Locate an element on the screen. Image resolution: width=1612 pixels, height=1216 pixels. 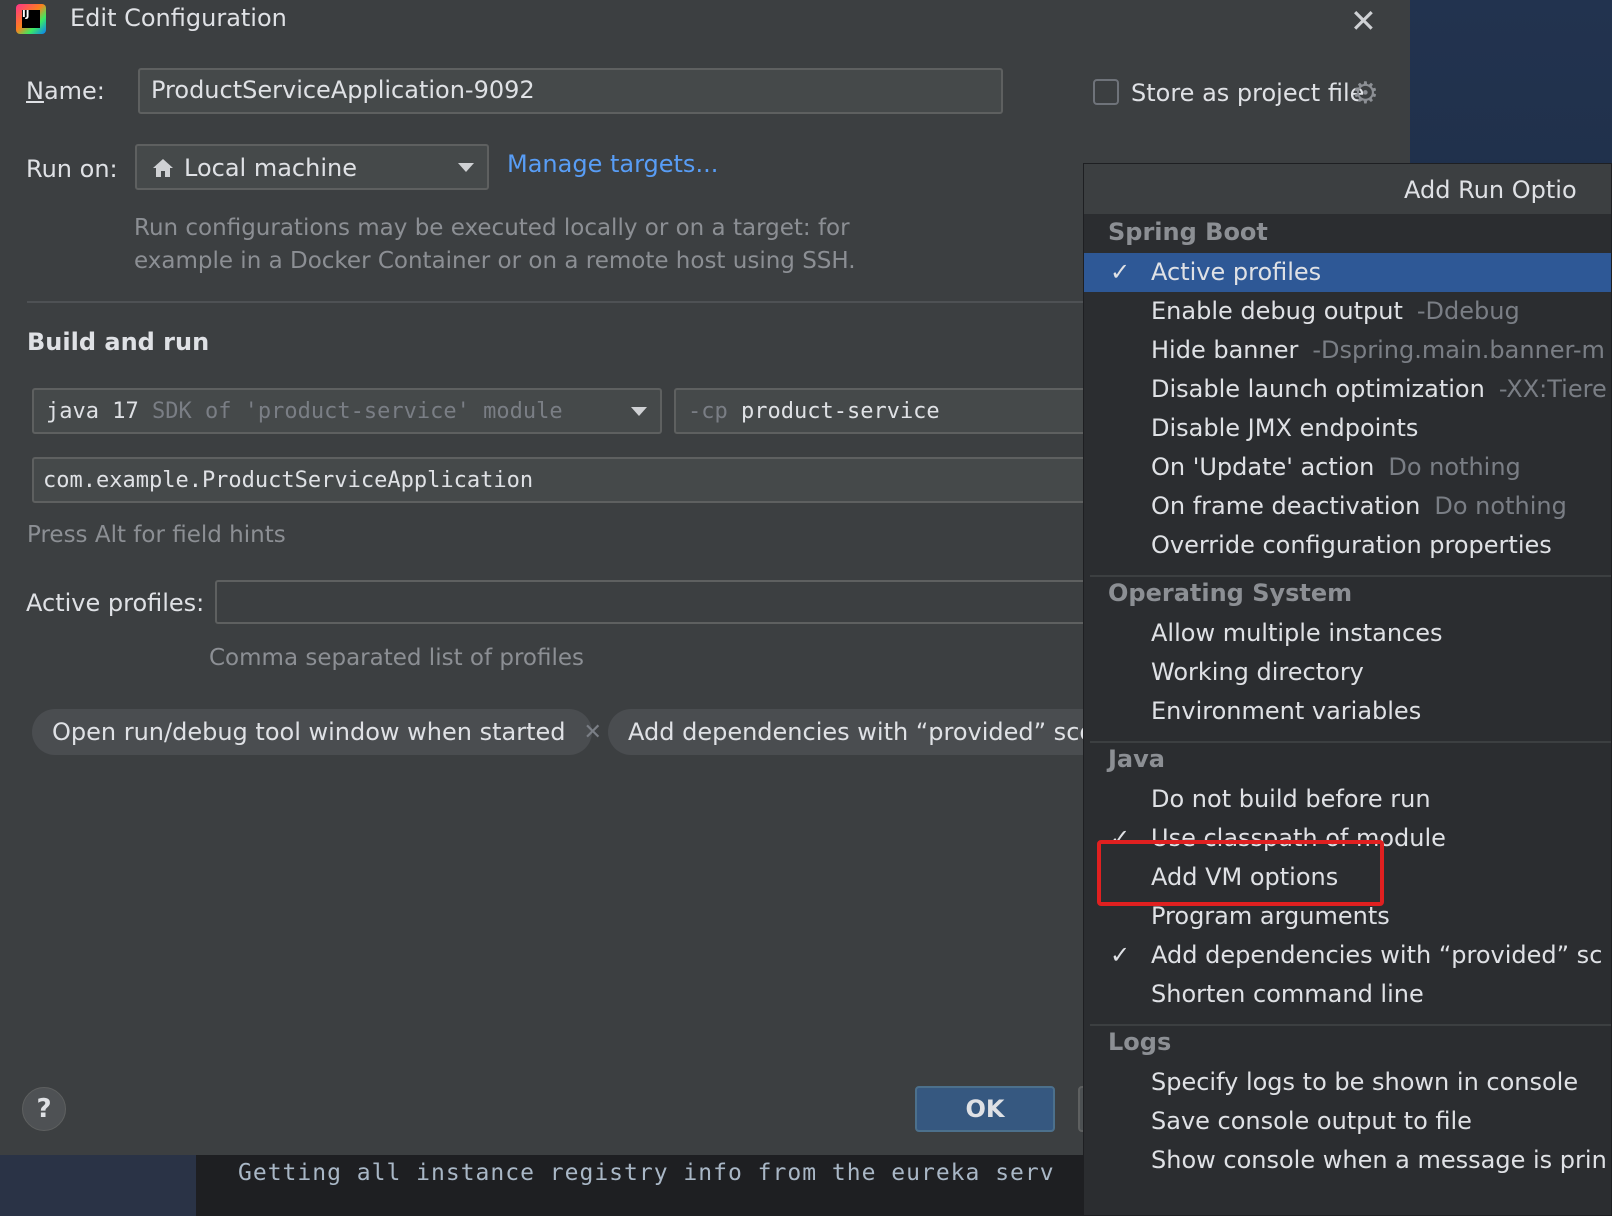
gear-icon: ⚙ is located at coordinates (1365, 93).